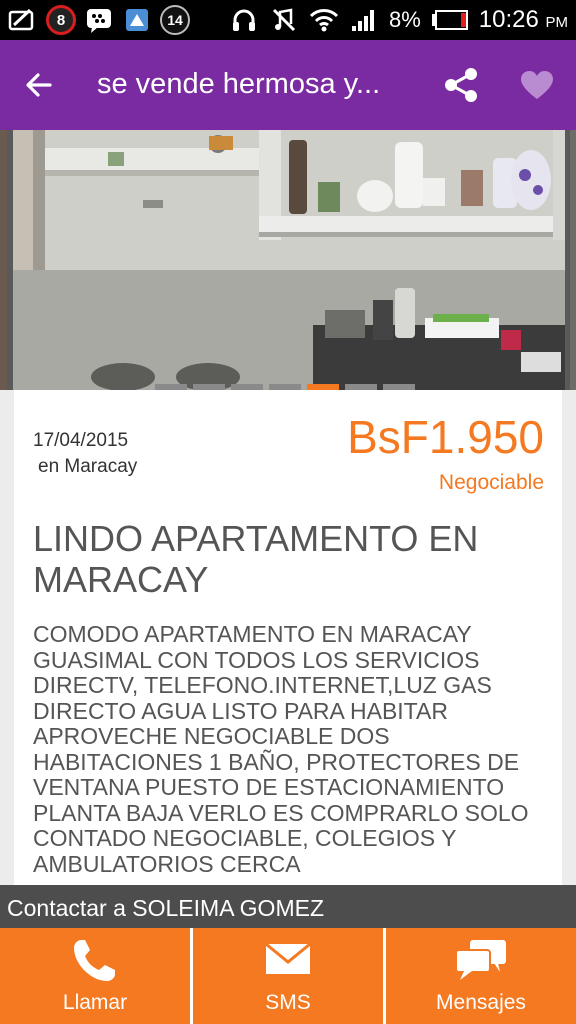 Image resolution: width=576 pixels, height=1024 pixels. Describe the element at coordinates (23, 20) in the screenshot. I see `notification-card-icon` at that location.